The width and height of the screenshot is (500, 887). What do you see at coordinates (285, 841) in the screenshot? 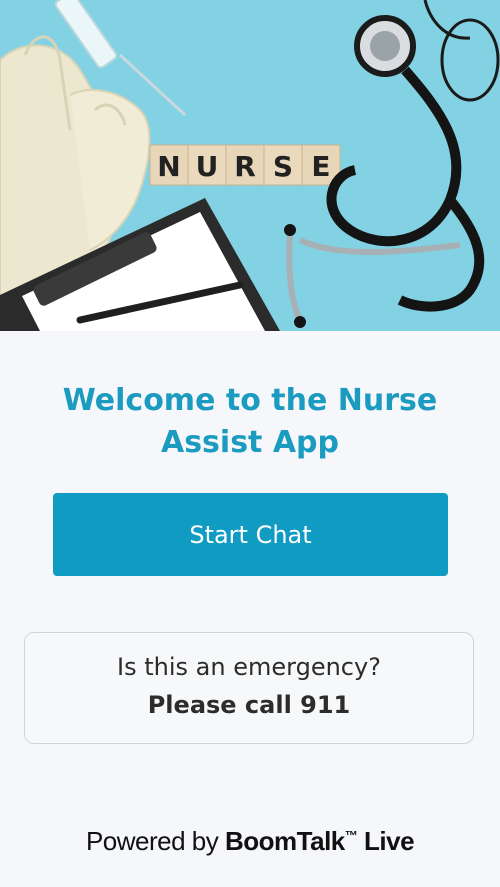
I see `brand-name: BoomTalk` at bounding box center [285, 841].